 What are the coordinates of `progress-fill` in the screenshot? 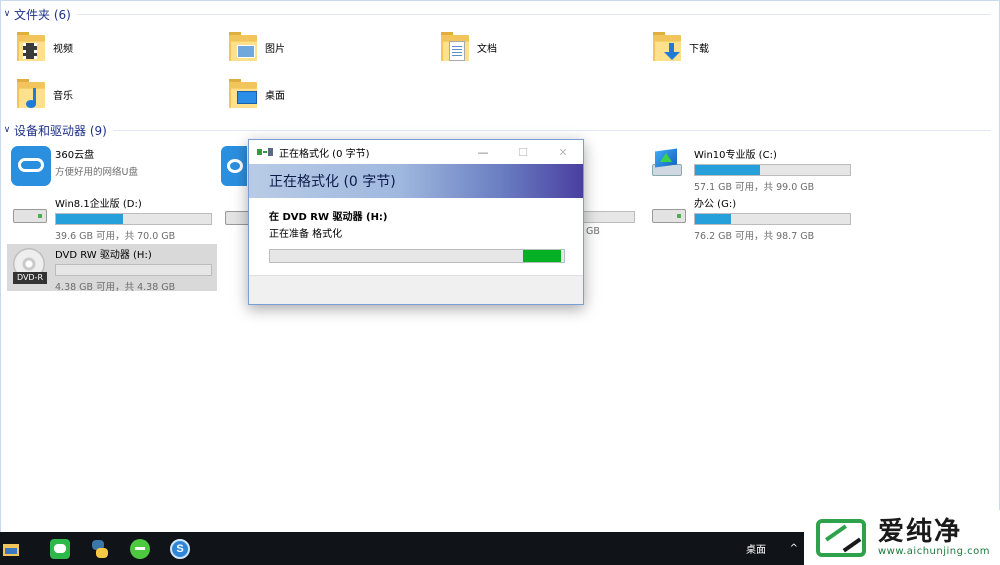 It's located at (542, 256).